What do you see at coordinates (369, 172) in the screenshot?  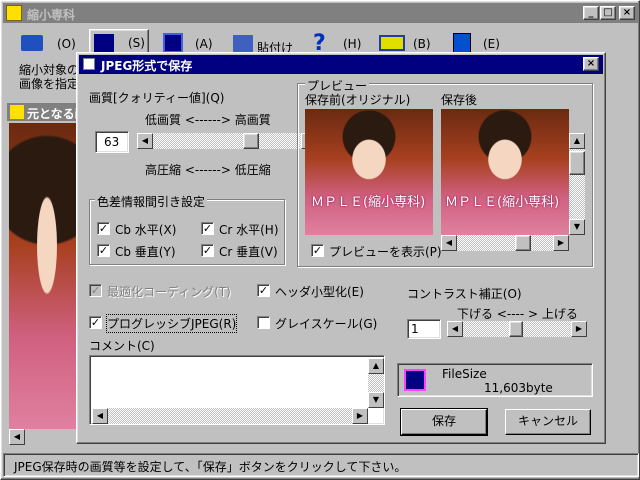 I see `preview-before-image: ＭＰＬＥ(縮小専科)` at bounding box center [369, 172].